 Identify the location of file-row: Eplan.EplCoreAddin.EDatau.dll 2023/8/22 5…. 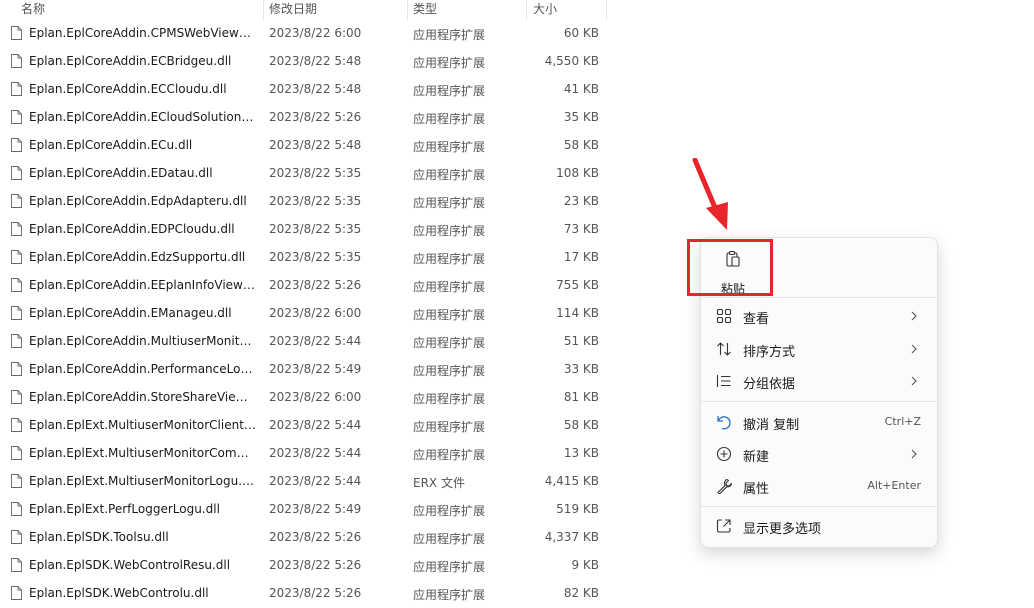
(310, 174).